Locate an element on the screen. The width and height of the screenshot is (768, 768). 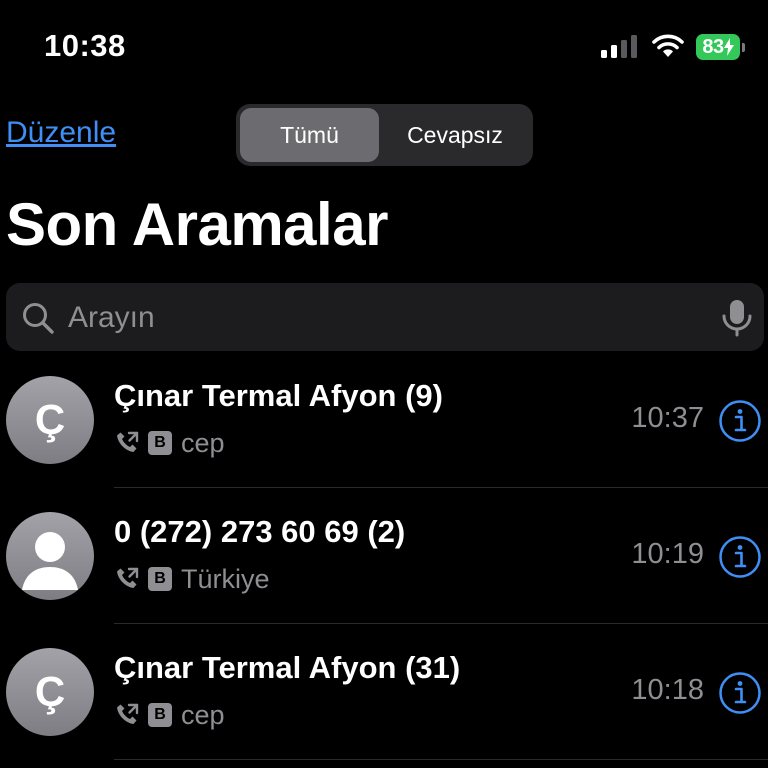
battery-icon: 83 is located at coordinates (722, 47).